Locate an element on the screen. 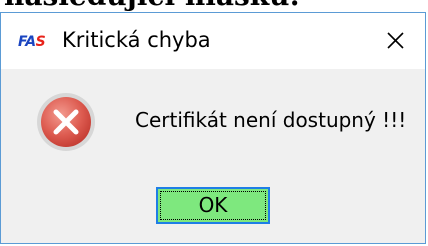 This screenshot has width=428, height=246. fas-app-icon: FAS is located at coordinates (33, 42).